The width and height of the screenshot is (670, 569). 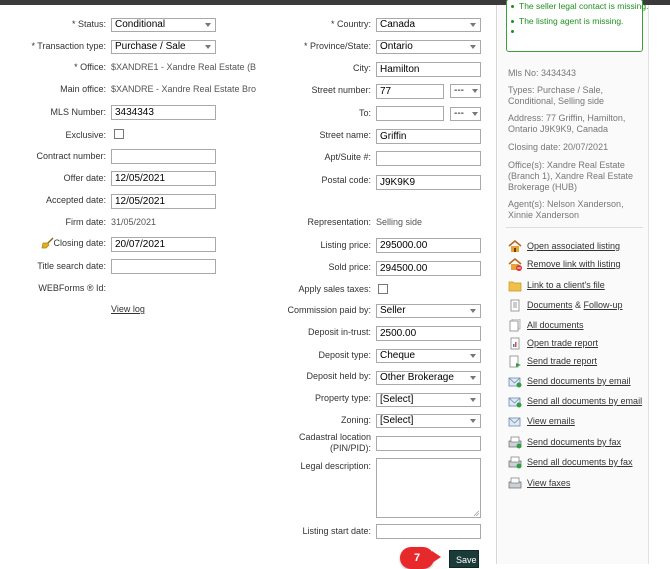 What do you see at coordinates (428, 245) in the screenshot?
I see `listing-price-input: 295000.00` at bounding box center [428, 245].